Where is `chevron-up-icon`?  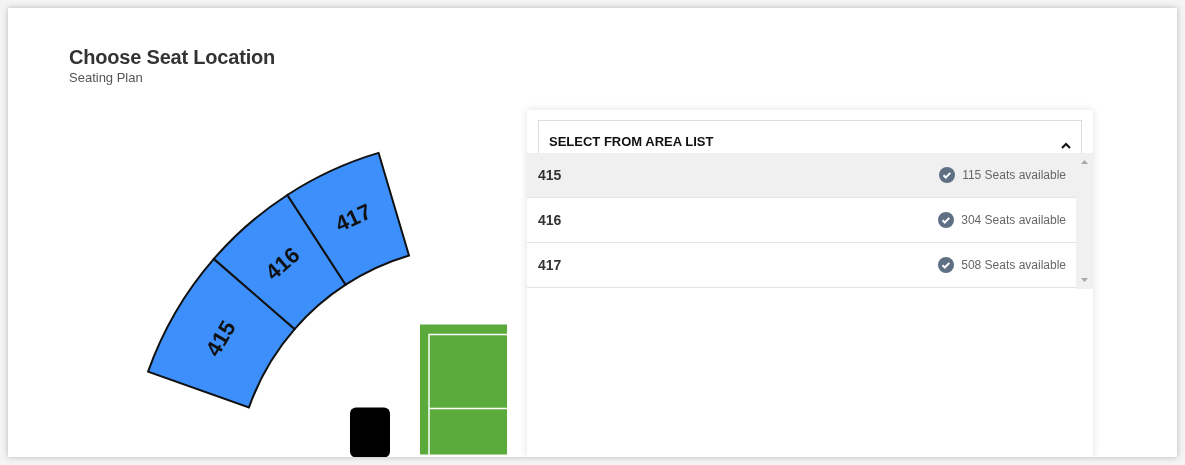 chevron-up-icon is located at coordinates (1066, 145).